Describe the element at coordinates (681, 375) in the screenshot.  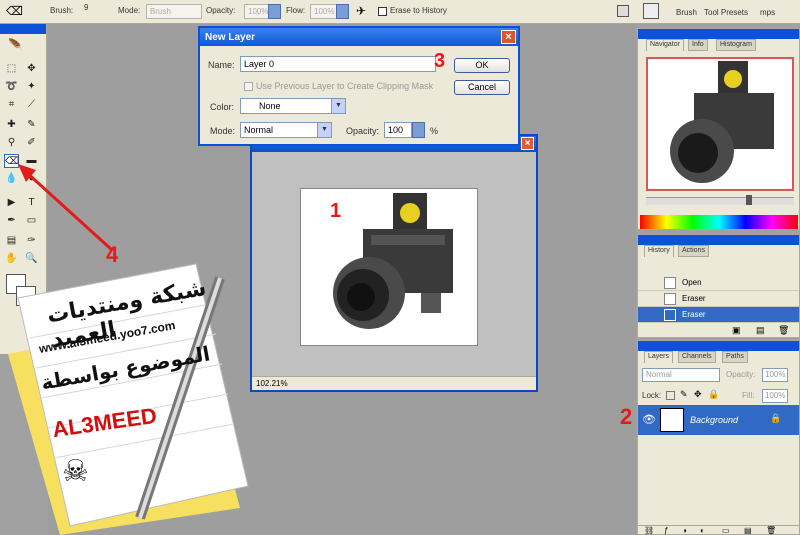
I see `blend-mode-select: Normal` at that location.